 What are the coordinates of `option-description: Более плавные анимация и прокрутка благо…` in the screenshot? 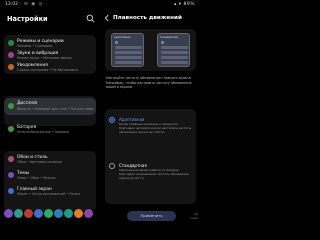 It's located at (155, 128).